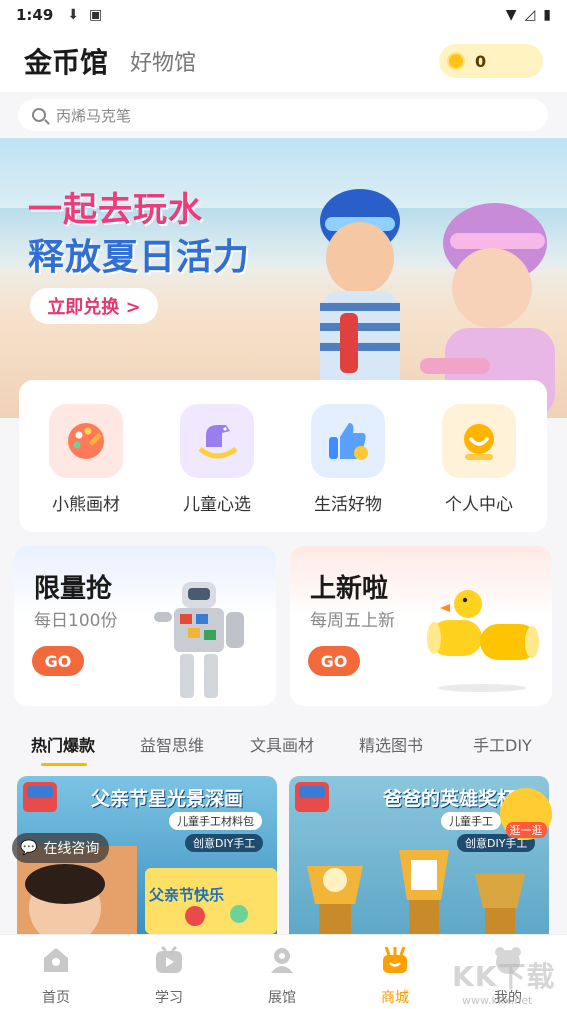 This screenshot has height=1009, width=567. I want to click on online-consult-button: 💬 在线咨询, so click(61, 848).